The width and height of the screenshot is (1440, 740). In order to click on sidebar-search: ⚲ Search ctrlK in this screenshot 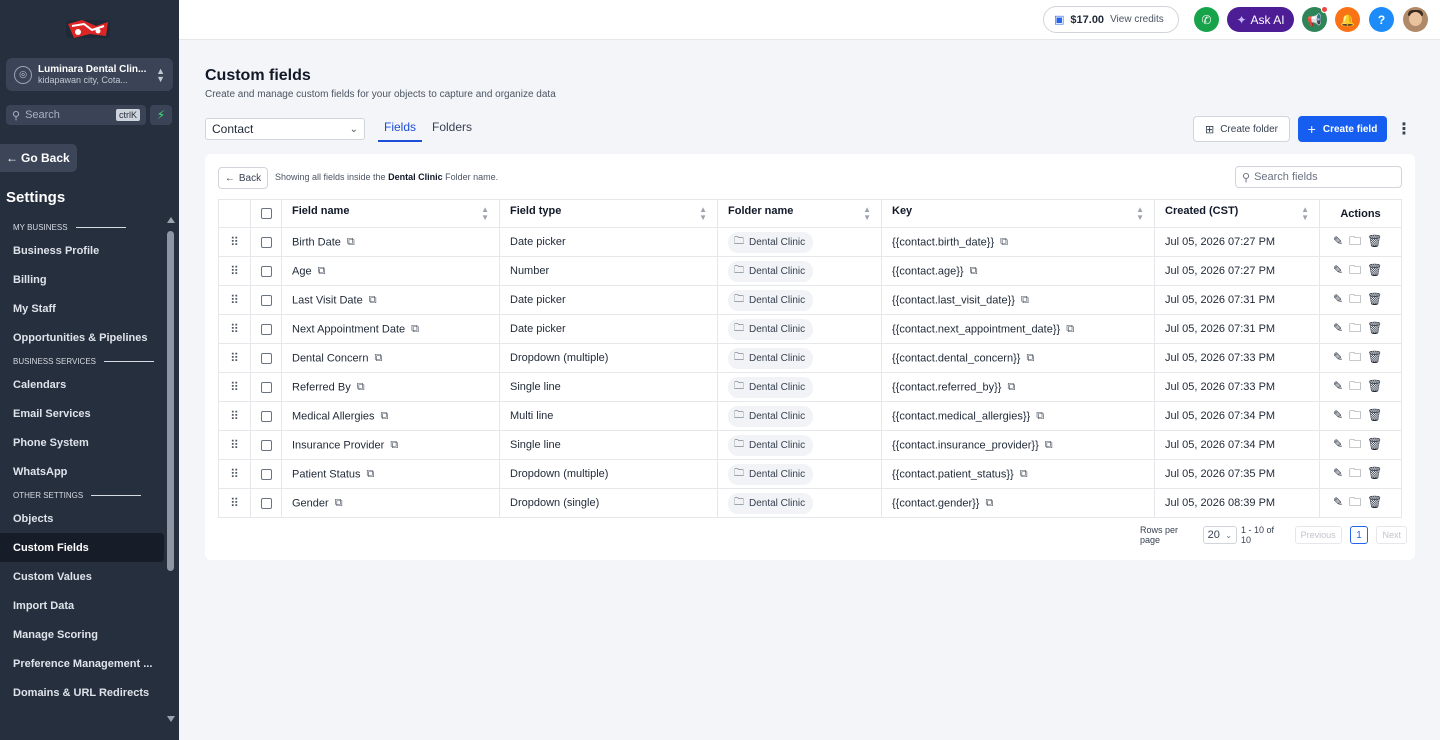, I will do `click(76, 115)`.